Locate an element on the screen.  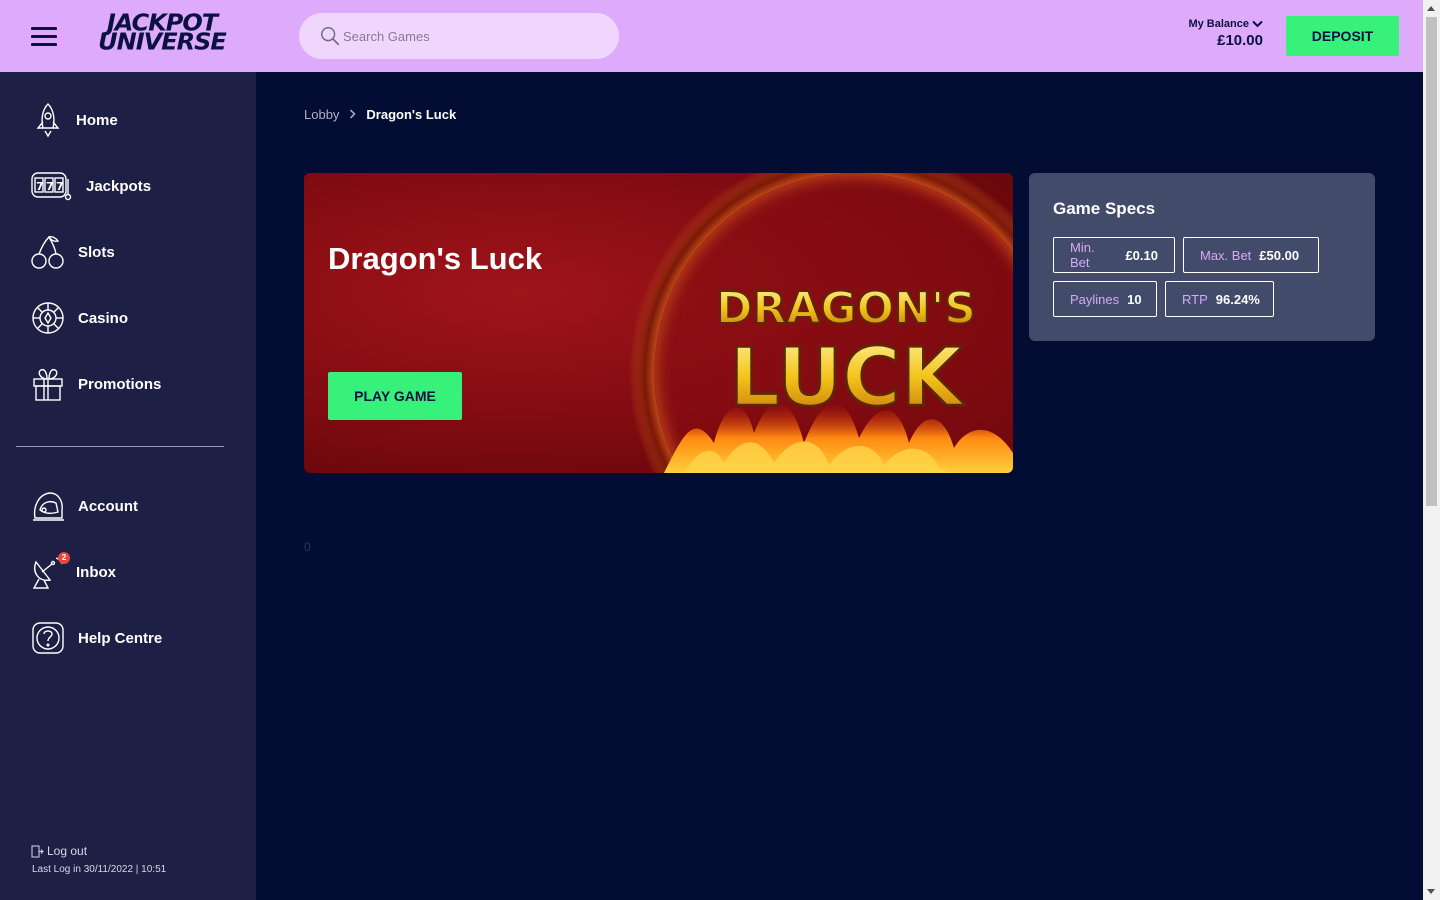
game-specs-title: Game Specs is located at coordinates (1104, 208).